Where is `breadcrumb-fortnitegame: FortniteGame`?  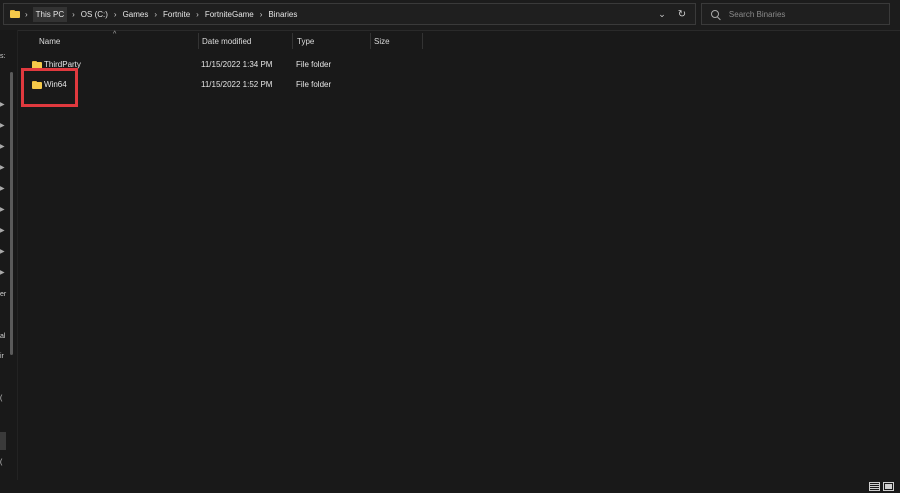 breadcrumb-fortnitegame: FortniteGame is located at coordinates (229, 14).